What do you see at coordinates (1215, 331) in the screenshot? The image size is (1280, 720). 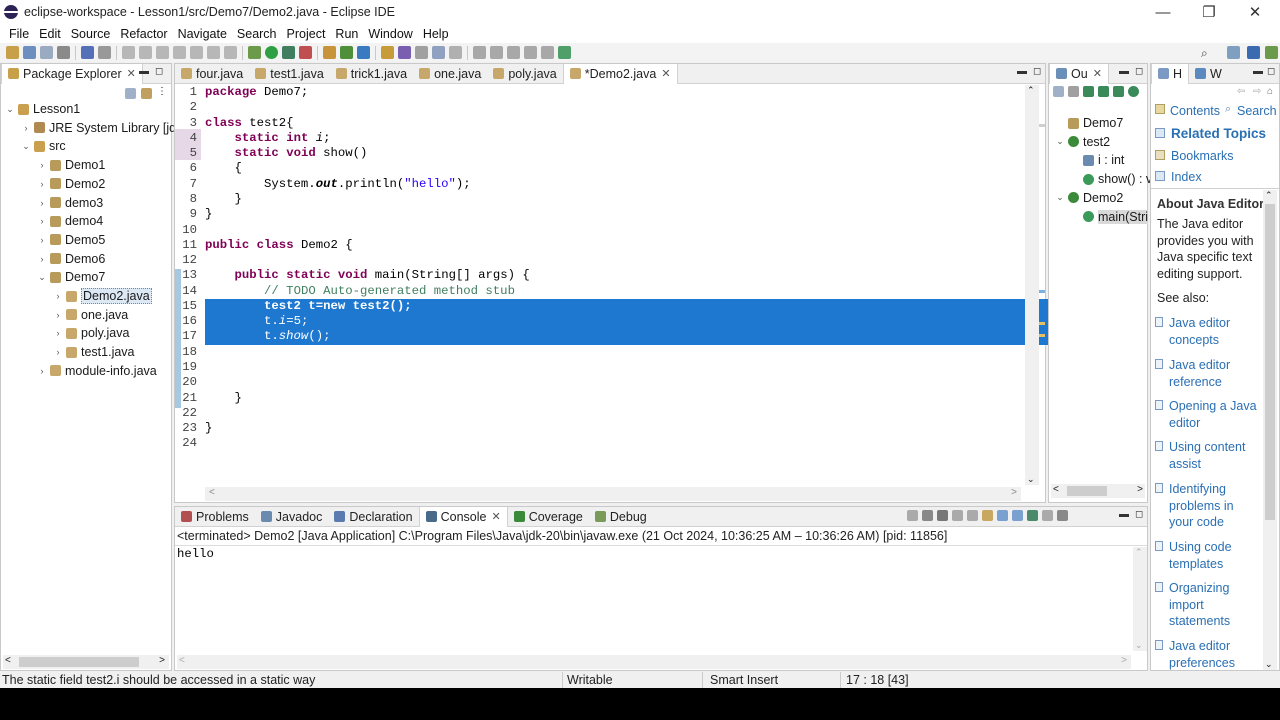 I see `help-topic-link: Java editor concepts` at bounding box center [1215, 331].